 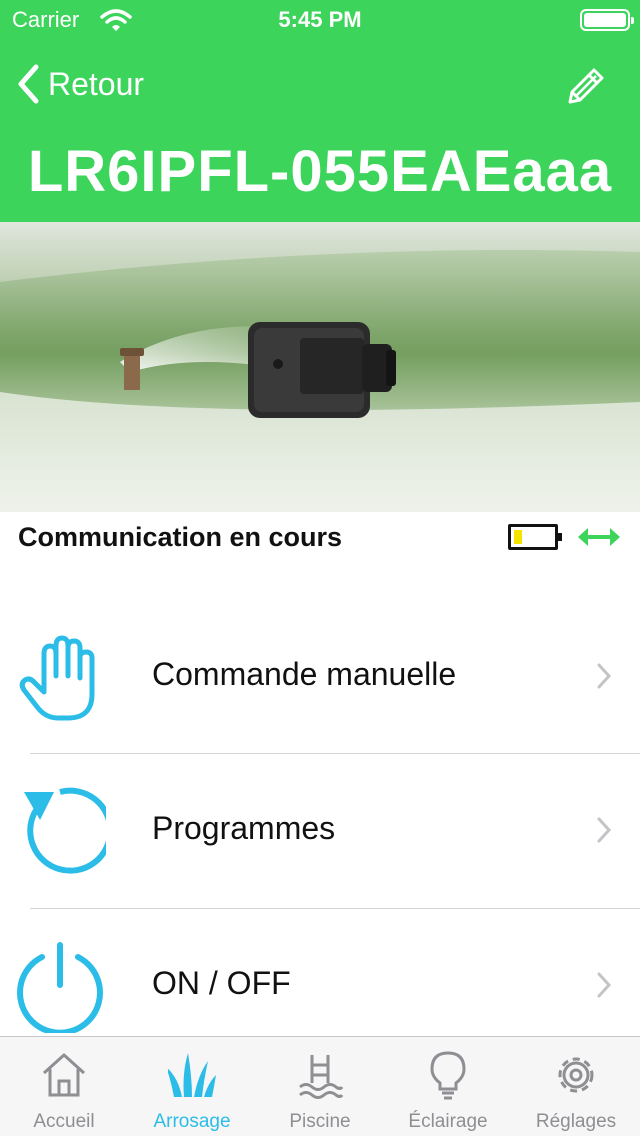 I want to click on home-icon, so click(x=64, y=1075).